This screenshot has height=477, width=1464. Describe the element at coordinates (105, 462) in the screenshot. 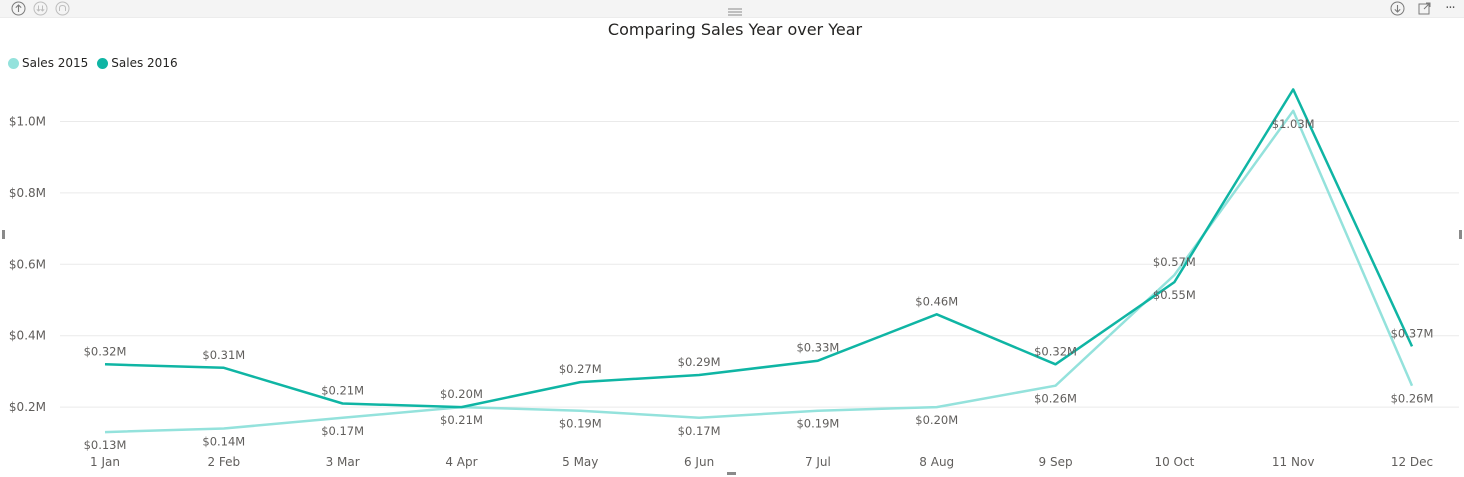

I see `x-tick-label: 1 Jan` at that location.